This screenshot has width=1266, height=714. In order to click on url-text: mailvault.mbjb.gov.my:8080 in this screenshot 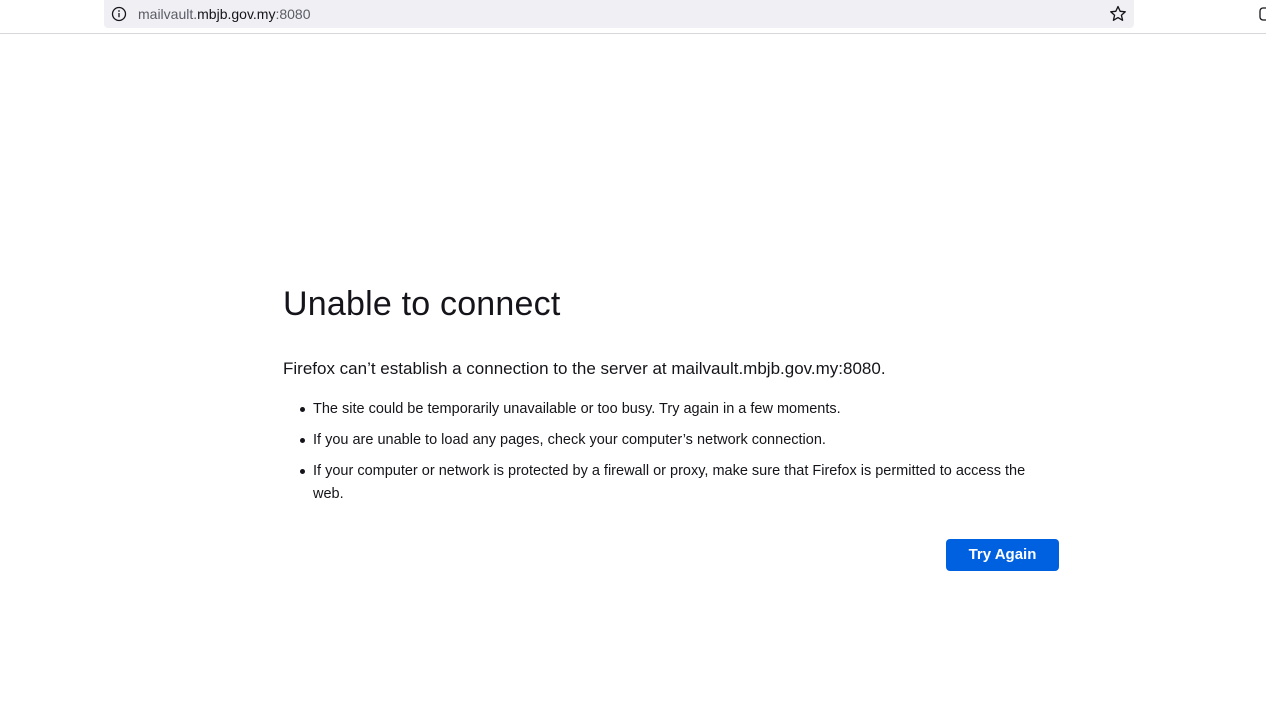, I will do `click(224, 14)`.